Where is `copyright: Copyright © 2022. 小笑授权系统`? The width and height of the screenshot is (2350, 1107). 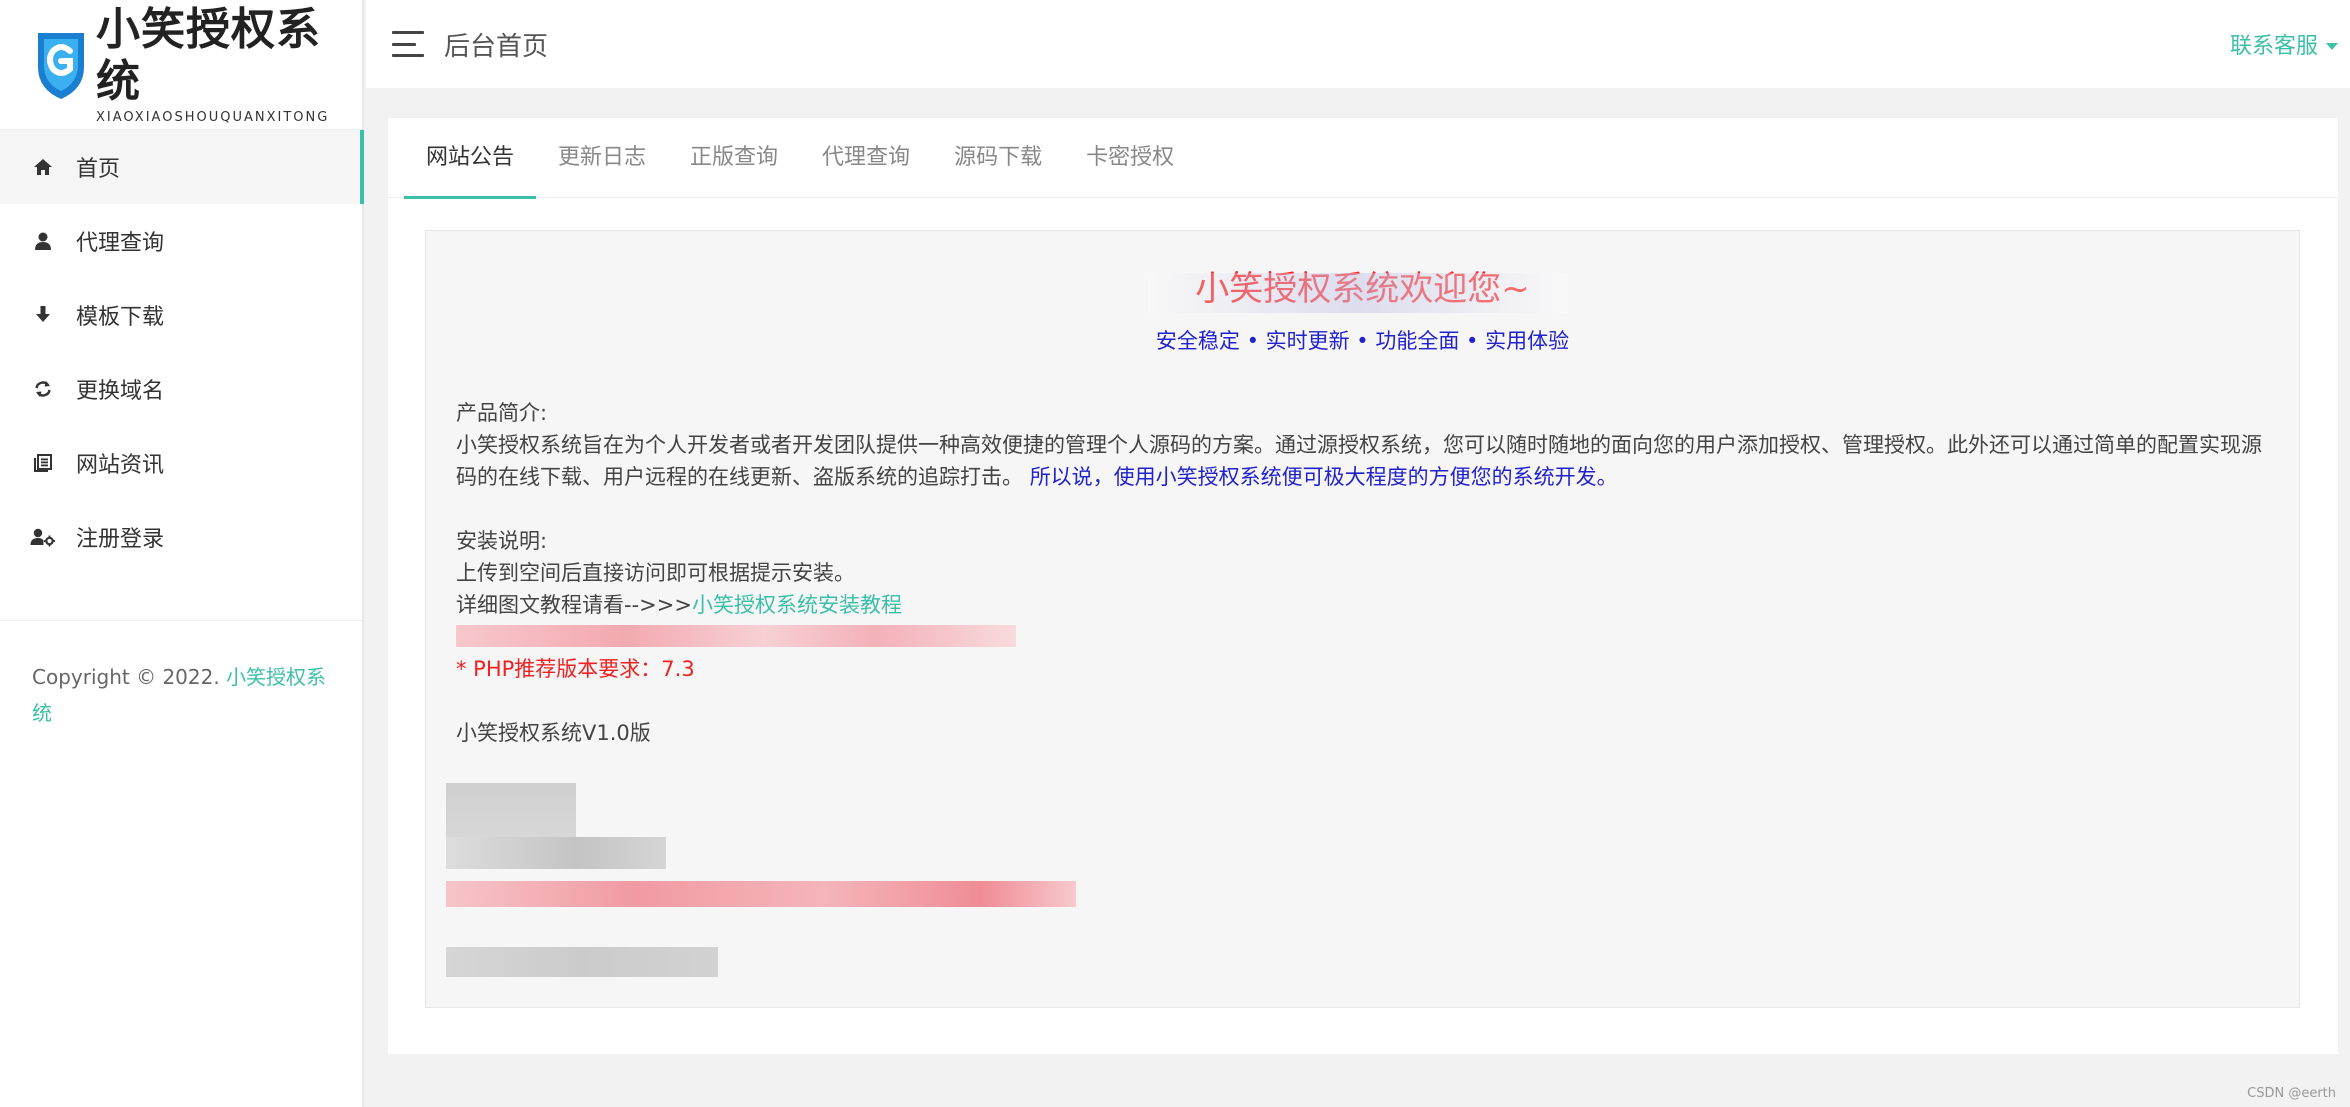 copyright: Copyright © 2022. 小笑授权系统 is located at coordinates (181, 676).